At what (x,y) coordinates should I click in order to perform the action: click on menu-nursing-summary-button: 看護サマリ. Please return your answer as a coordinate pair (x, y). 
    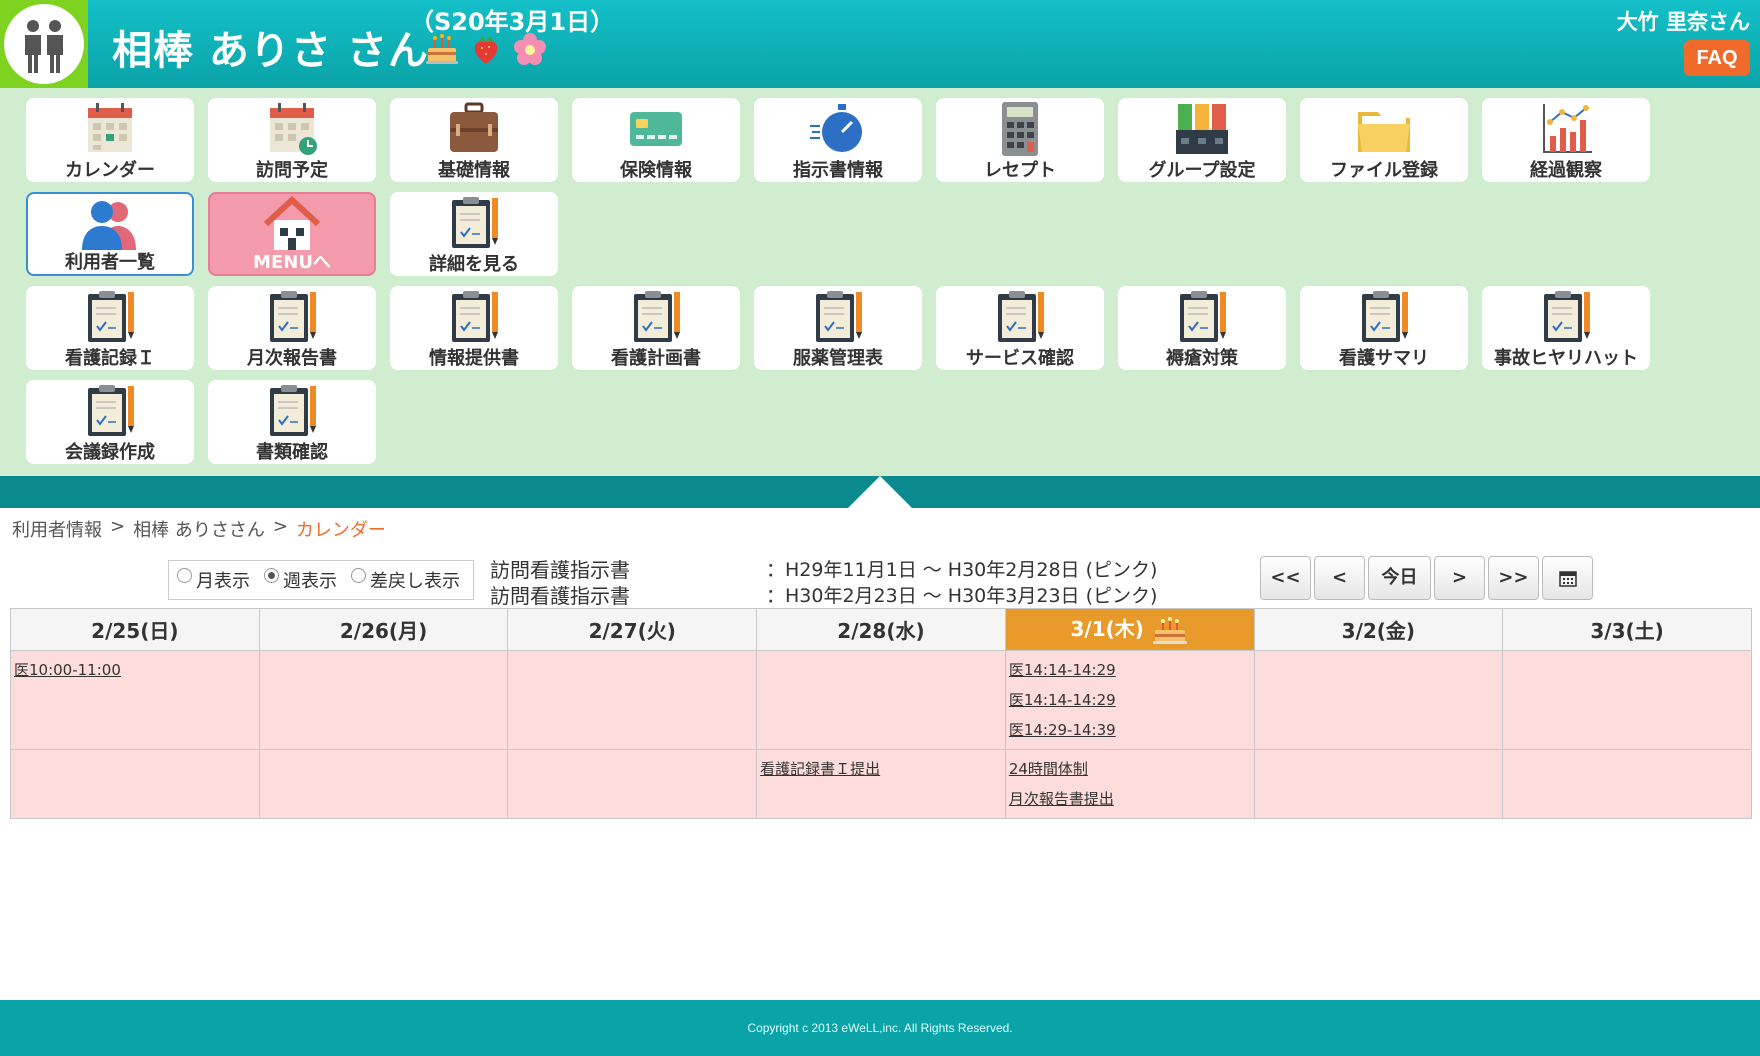
    Looking at the image, I should click on (1384, 328).